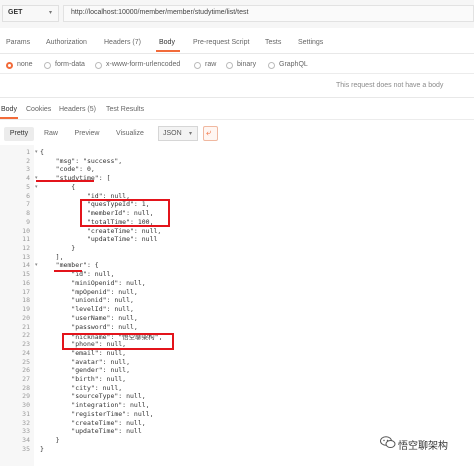  Describe the element at coordinates (26, 309) in the screenshot. I see `line-number: 19` at that location.